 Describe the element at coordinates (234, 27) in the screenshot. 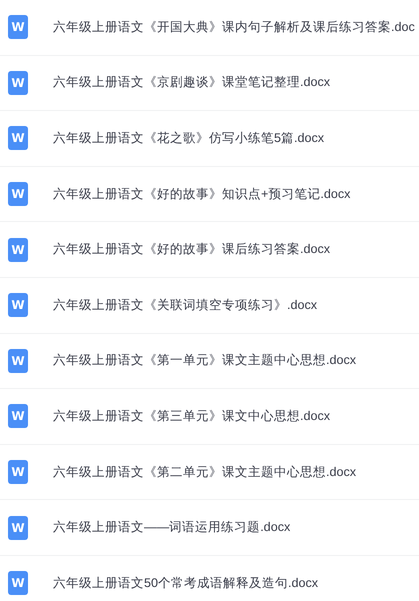

I see `file-name: 六年级上册语文《开国大典》课内句子解析及课后练习答案.doc` at that location.